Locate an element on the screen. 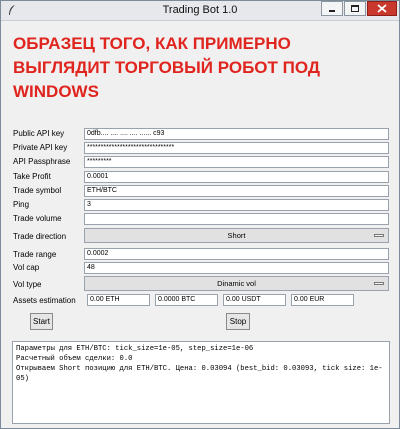 The width and height of the screenshot is (400, 429). maximize-button is located at coordinates (355, 8).